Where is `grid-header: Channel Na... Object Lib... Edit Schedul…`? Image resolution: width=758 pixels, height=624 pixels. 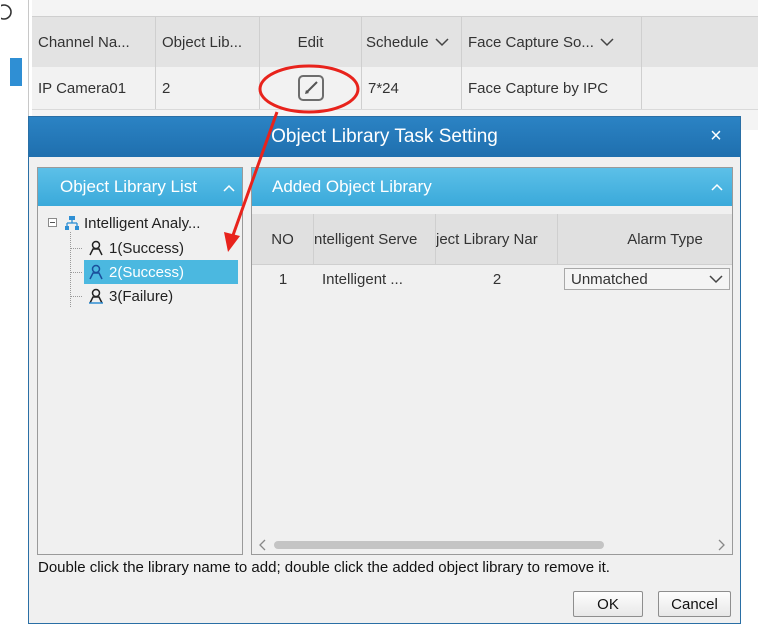
grid-header: Channel Na... Object Lib... Edit Schedul… is located at coordinates (395, 42).